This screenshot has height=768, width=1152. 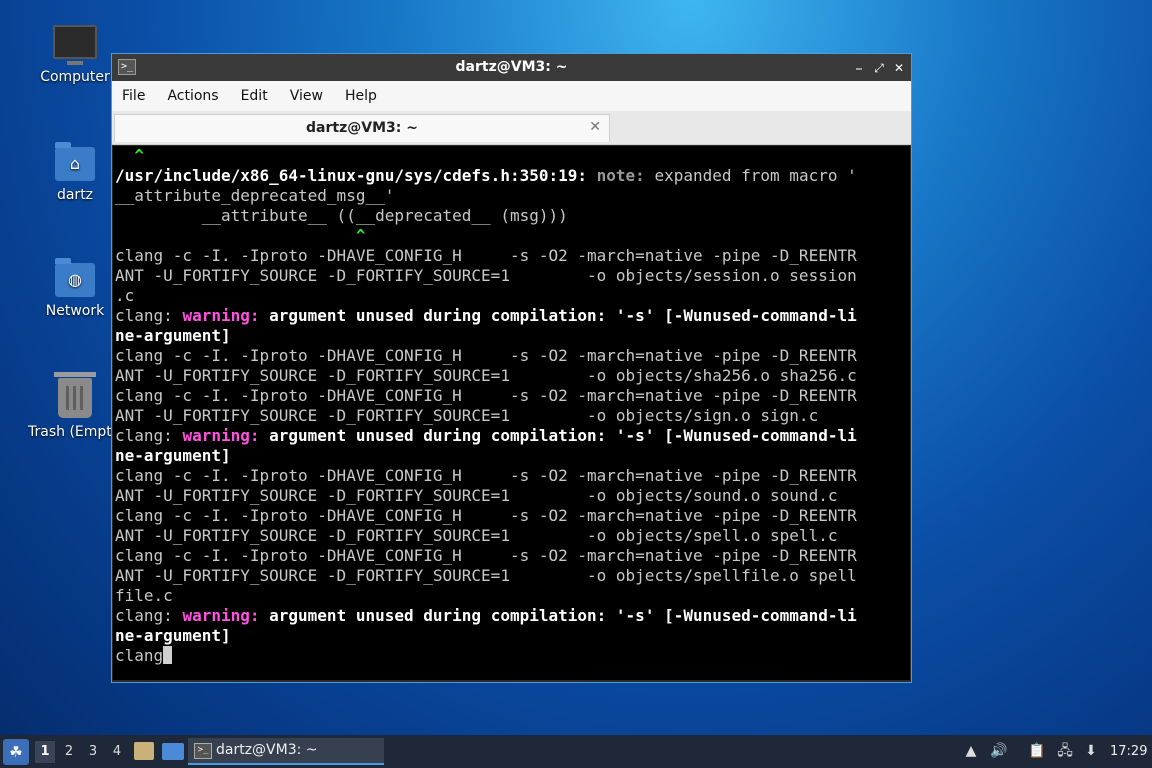 I want to click on computer-icon, so click(x=75, y=45).